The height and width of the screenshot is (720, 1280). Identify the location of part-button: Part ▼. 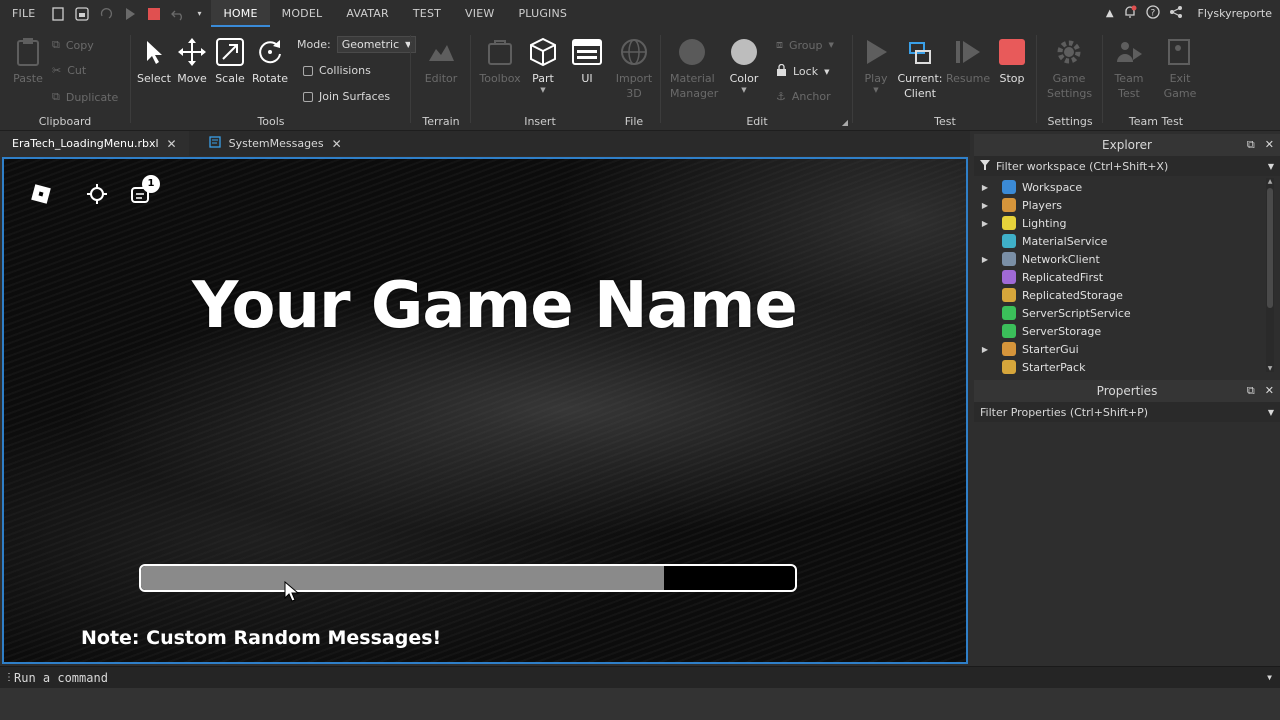
(543, 65).